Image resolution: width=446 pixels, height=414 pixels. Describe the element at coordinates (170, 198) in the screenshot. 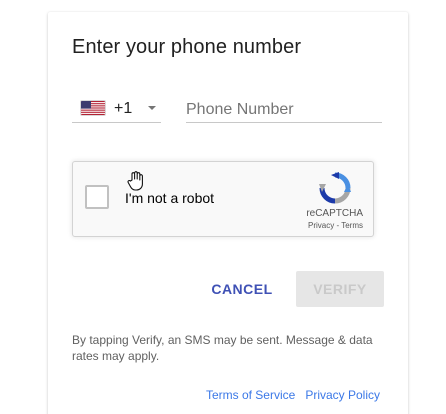

I see `recaptcha-label: I'm not a robot` at that location.